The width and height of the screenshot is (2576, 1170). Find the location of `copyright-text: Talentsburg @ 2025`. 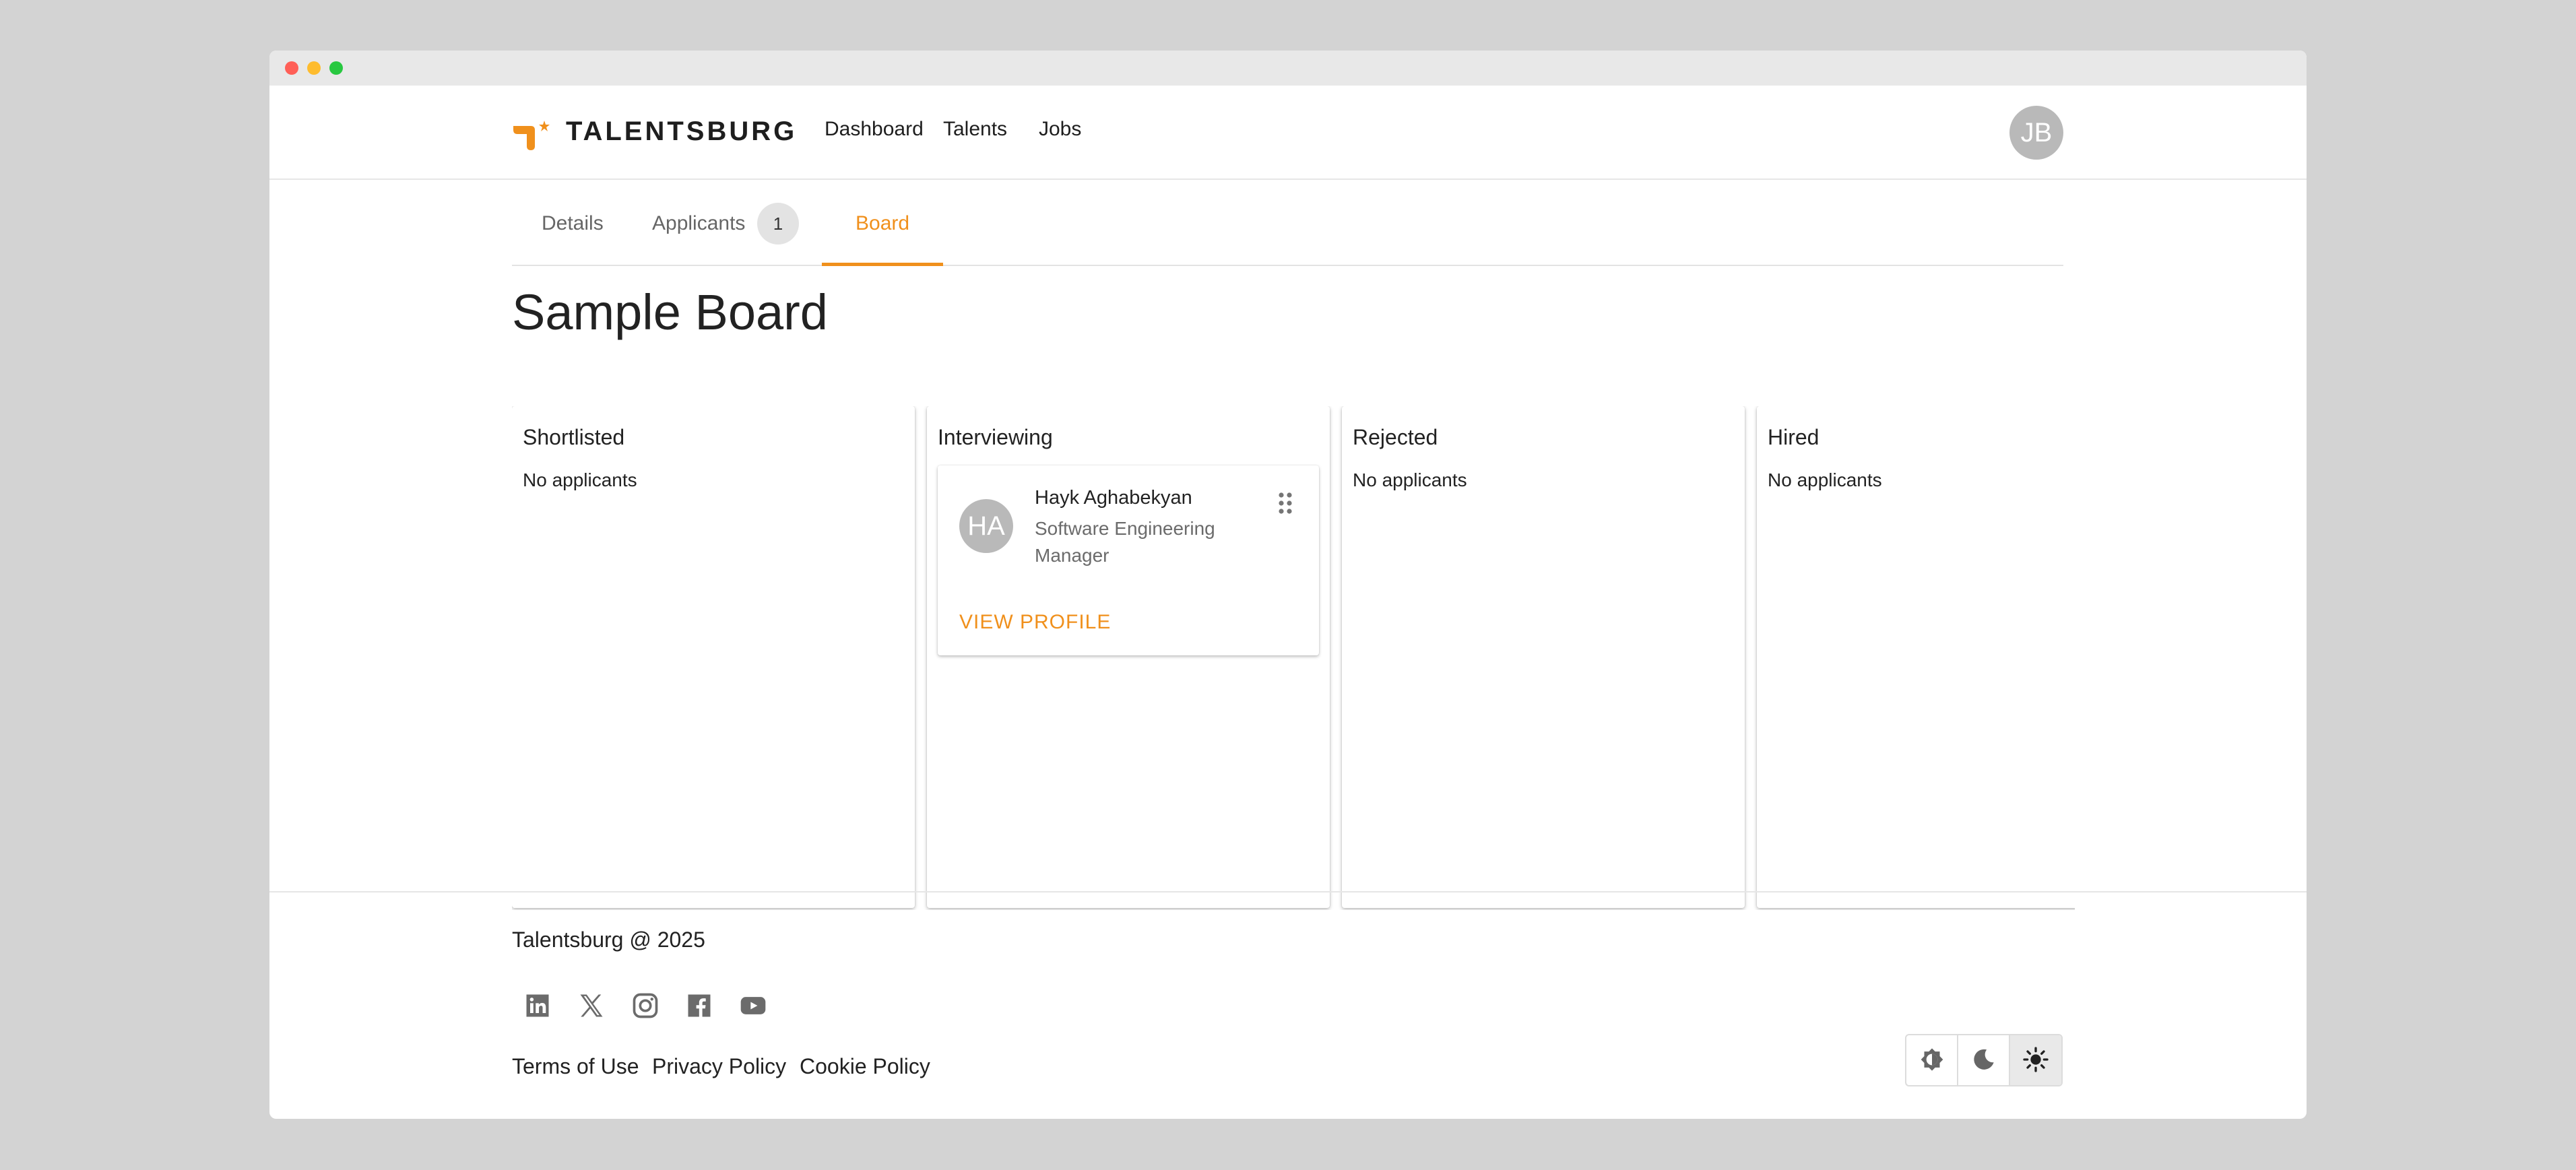

copyright-text: Talentsburg @ 2025 is located at coordinates (609, 940).